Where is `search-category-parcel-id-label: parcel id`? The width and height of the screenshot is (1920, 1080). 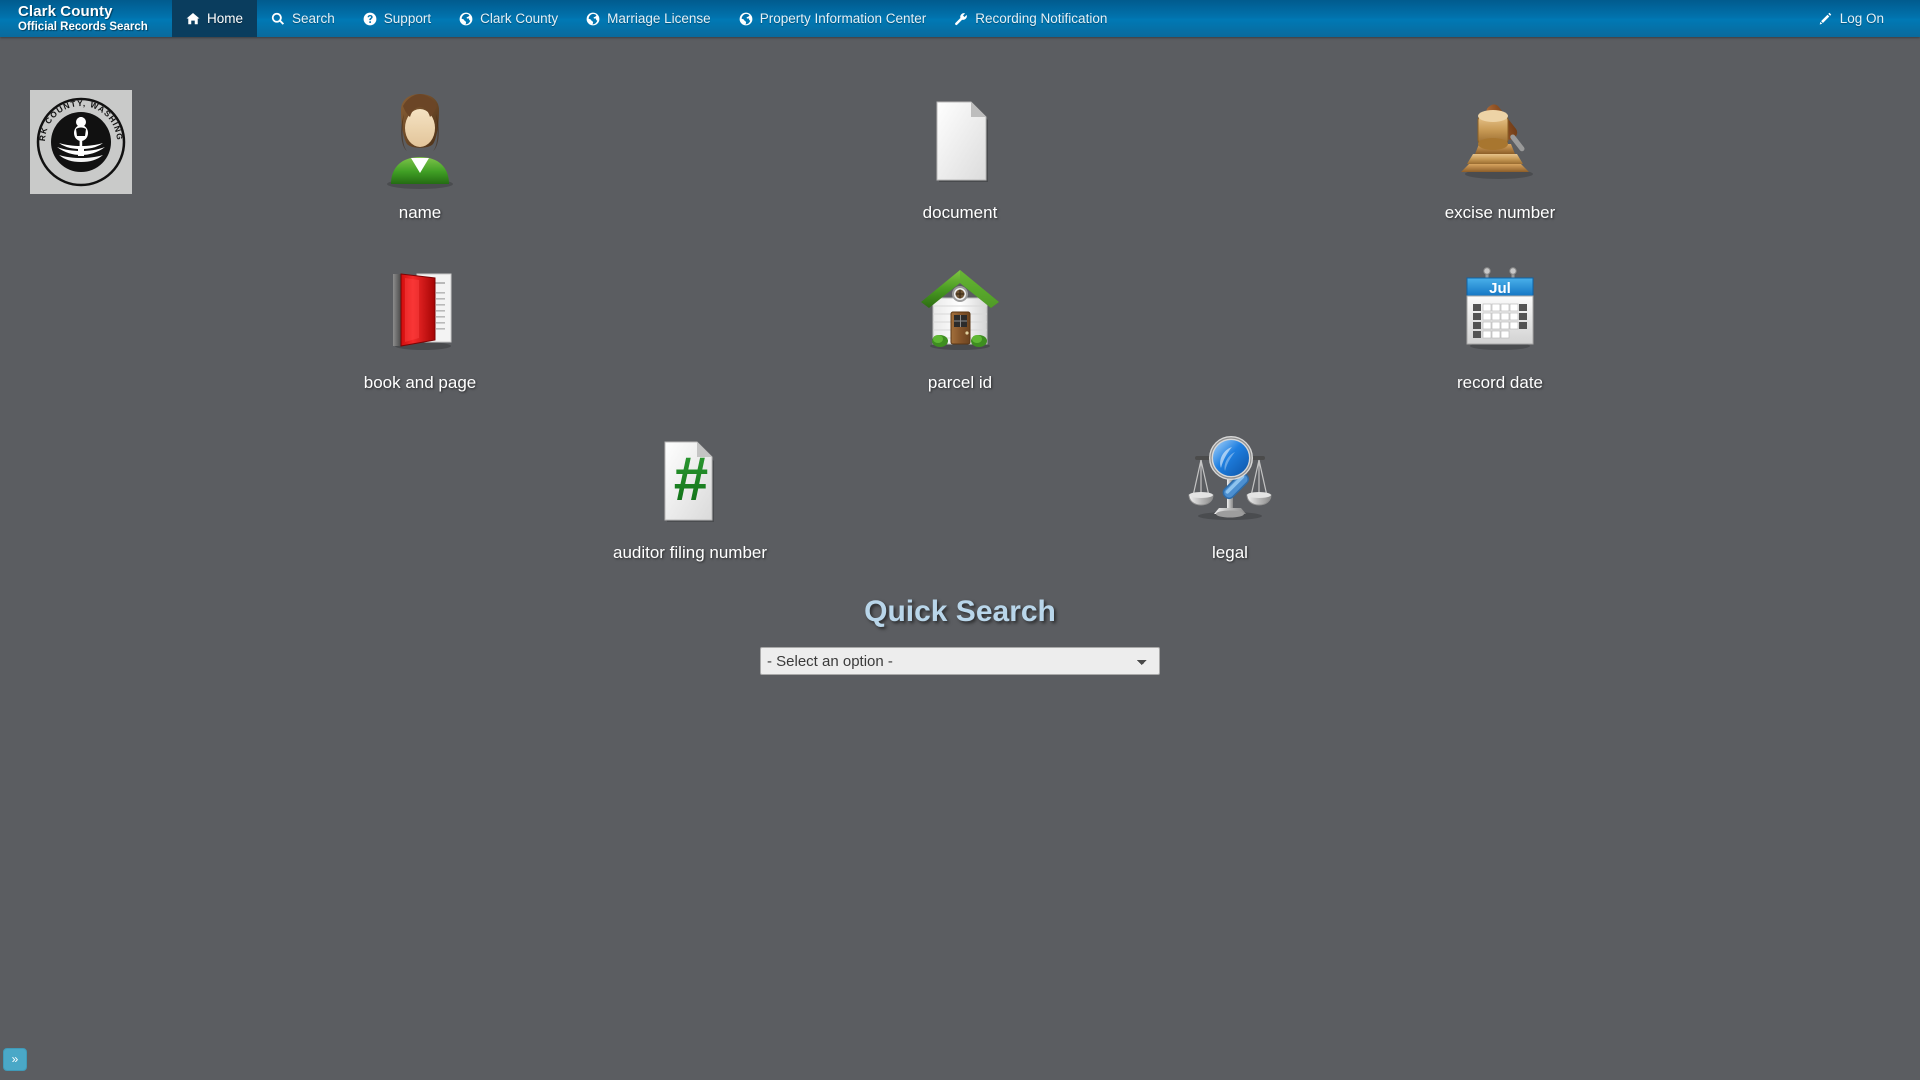
search-category-parcel-id-label: parcel id is located at coordinates (960, 382).